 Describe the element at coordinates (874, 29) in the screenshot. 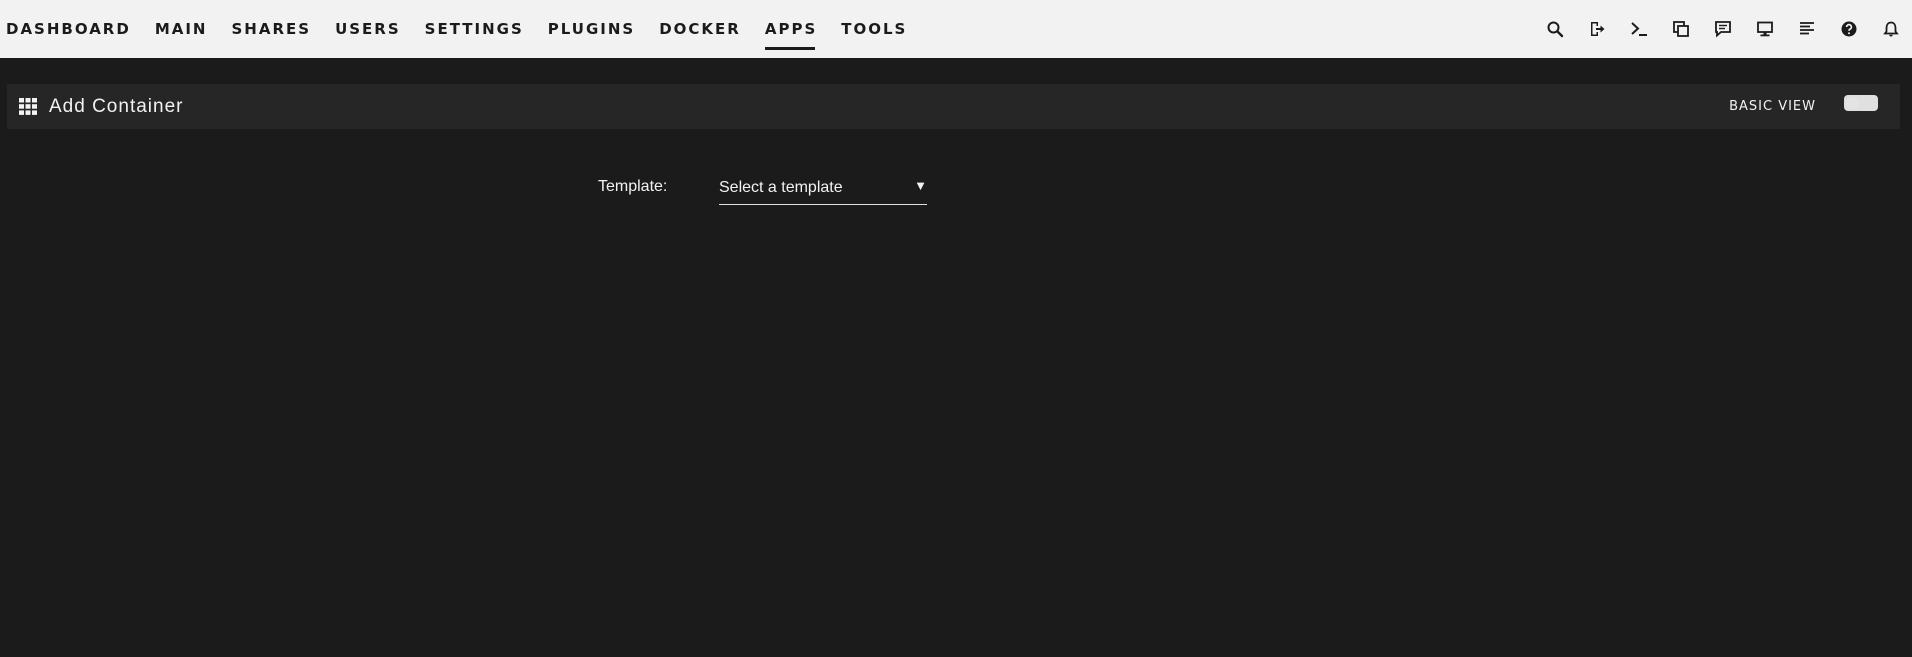

I see `nav-tab-tools: TOOLS` at that location.